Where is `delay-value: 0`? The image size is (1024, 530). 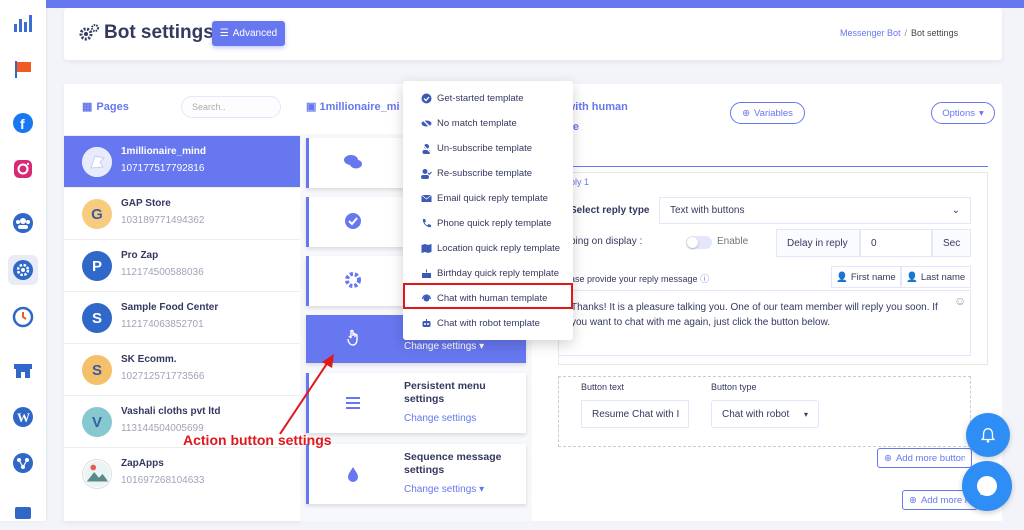
delay-value: 0 is located at coordinates (874, 243).